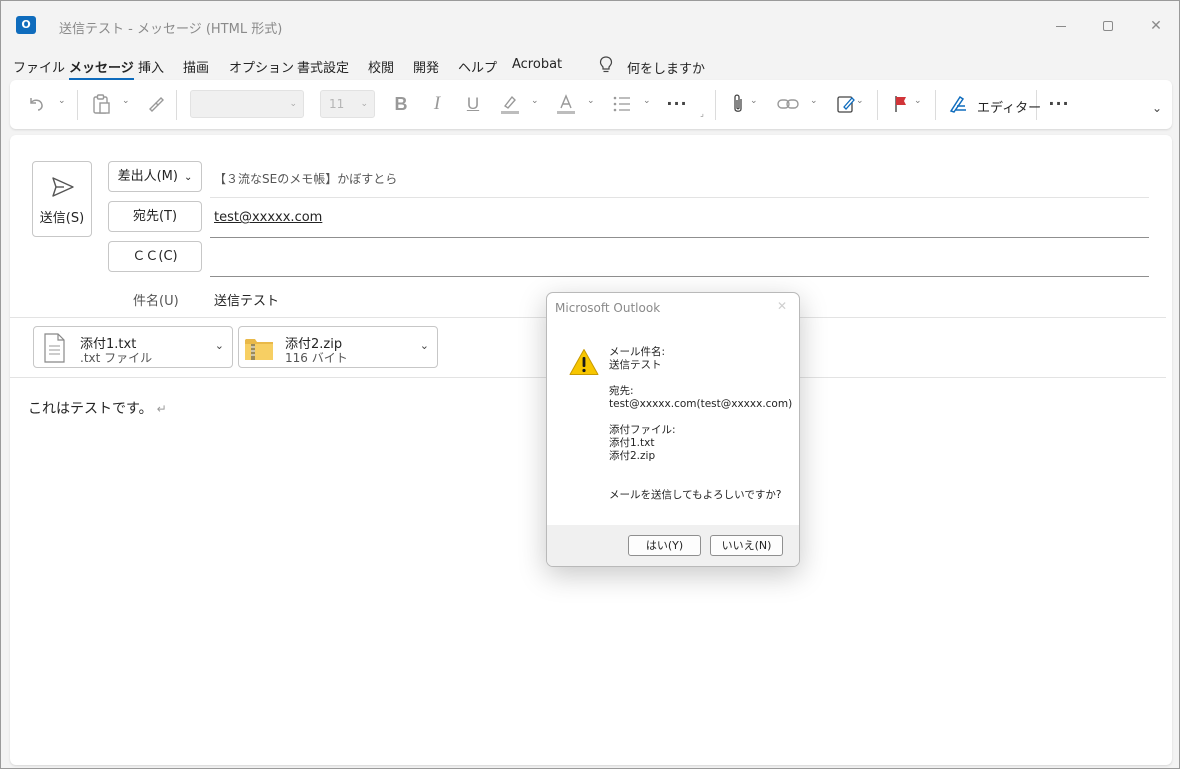  I want to click on maximize-button, so click(1108, 26).